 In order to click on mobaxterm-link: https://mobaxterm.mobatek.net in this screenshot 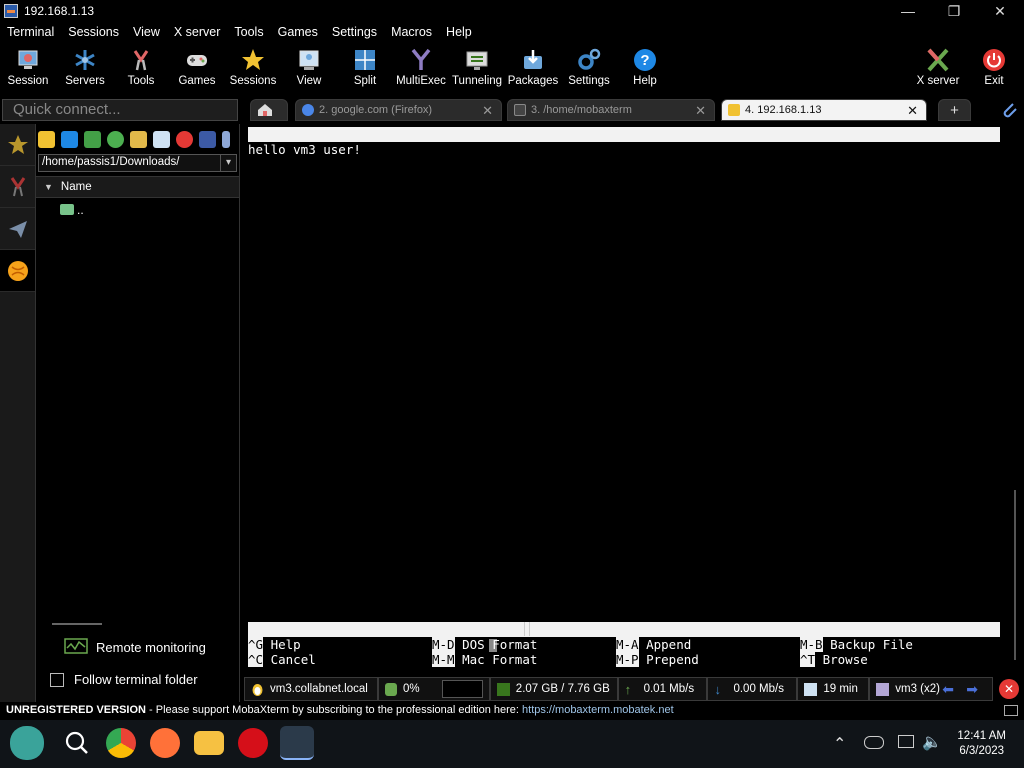, I will do `click(598, 710)`.